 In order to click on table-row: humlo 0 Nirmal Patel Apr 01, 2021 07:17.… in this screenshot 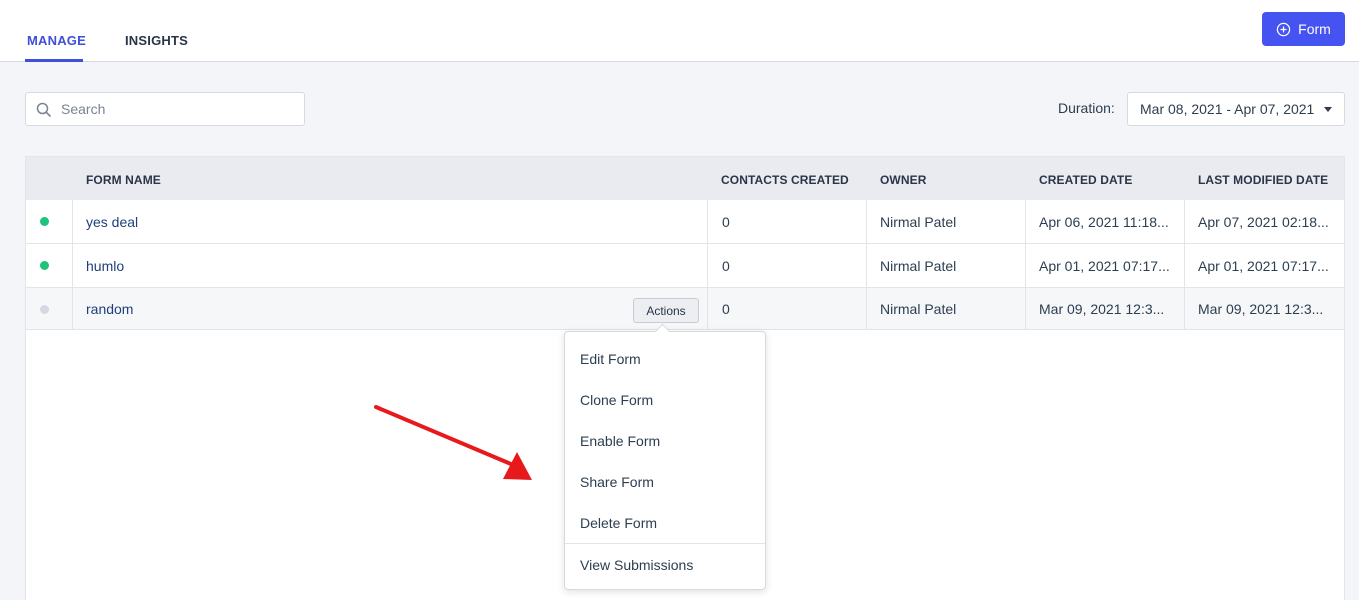, I will do `click(685, 266)`.